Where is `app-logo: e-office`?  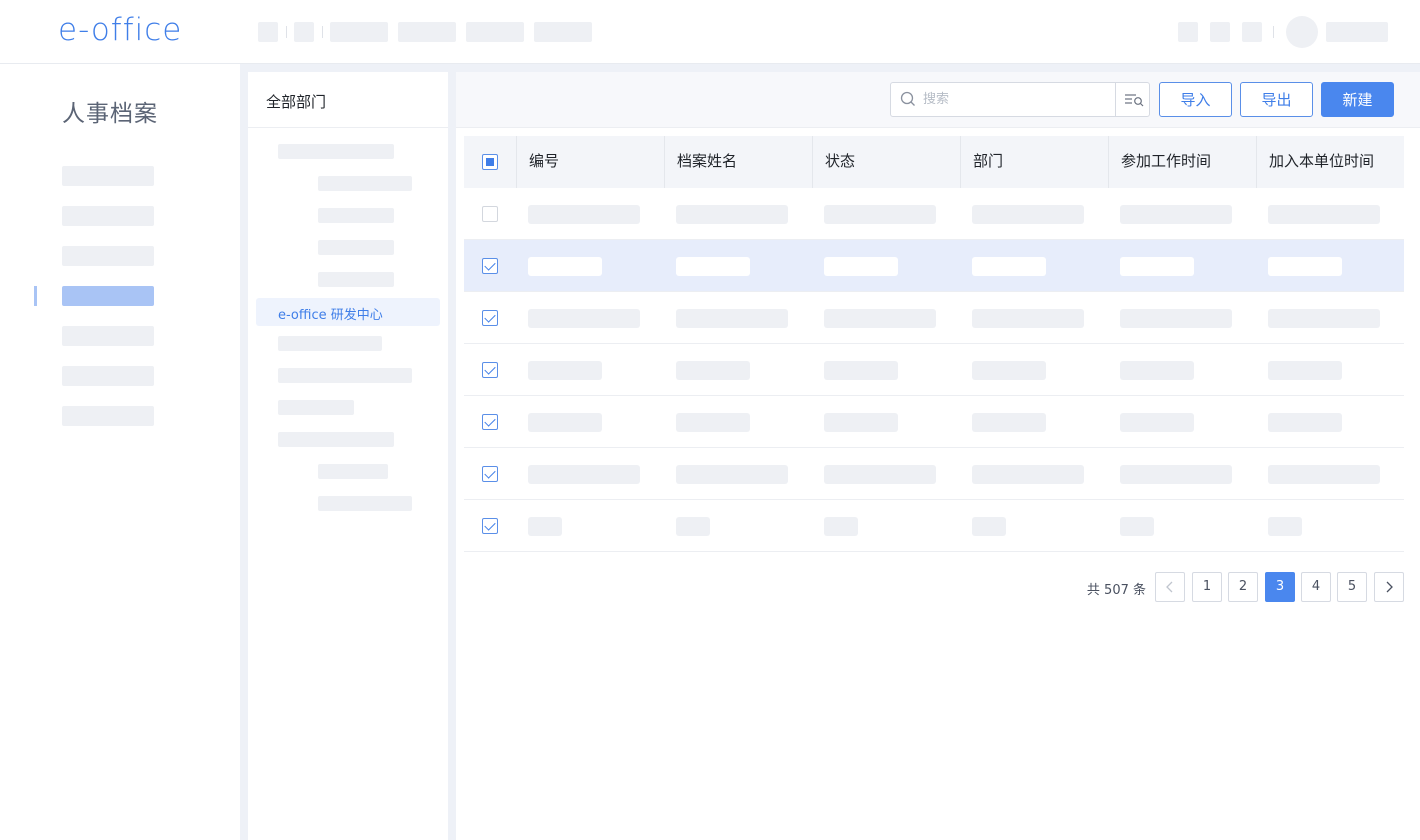
app-logo: e-office is located at coordinates (120, 30).